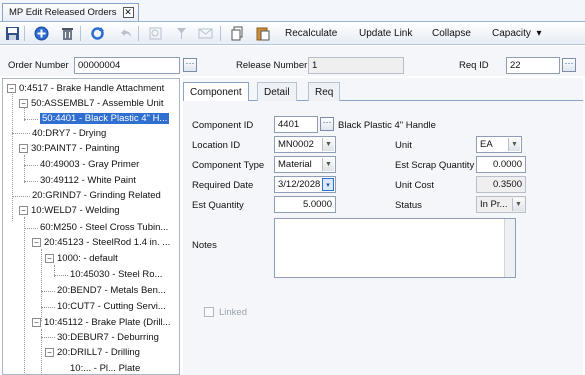  Describe the element at coordinates (127, 65) in the screenshot. I see `order-number-field: 00000004` at that location.